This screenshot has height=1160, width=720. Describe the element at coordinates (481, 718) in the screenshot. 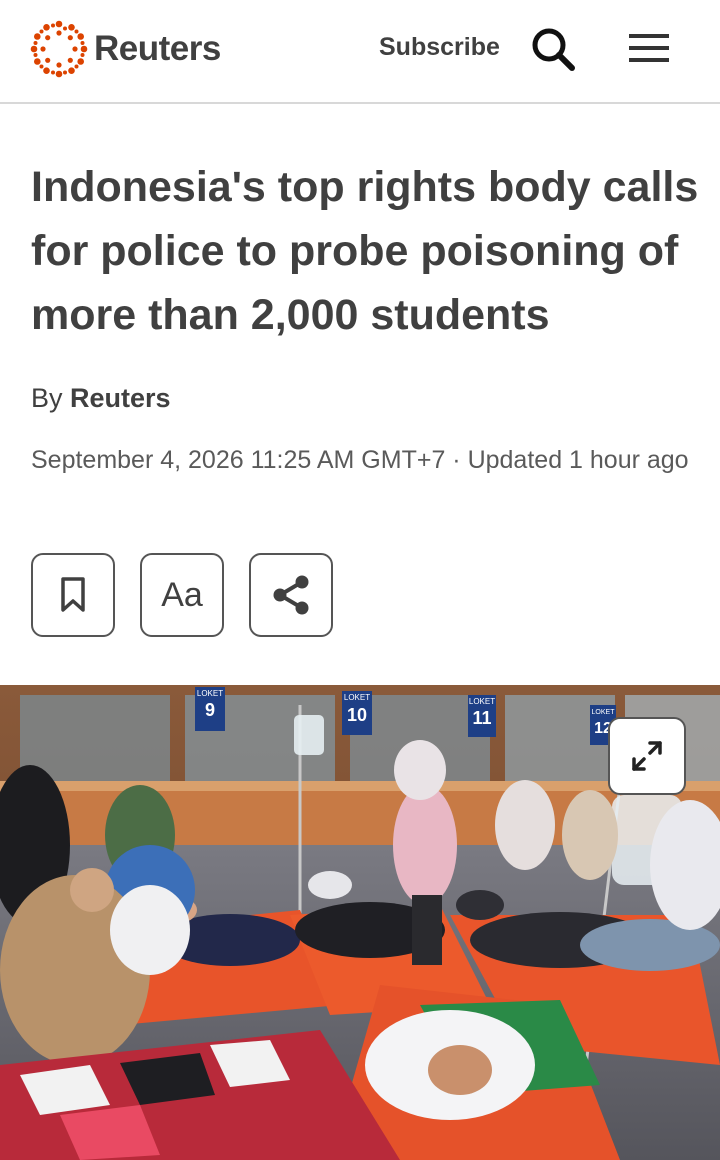

I see `svg-text: 11` at that location.